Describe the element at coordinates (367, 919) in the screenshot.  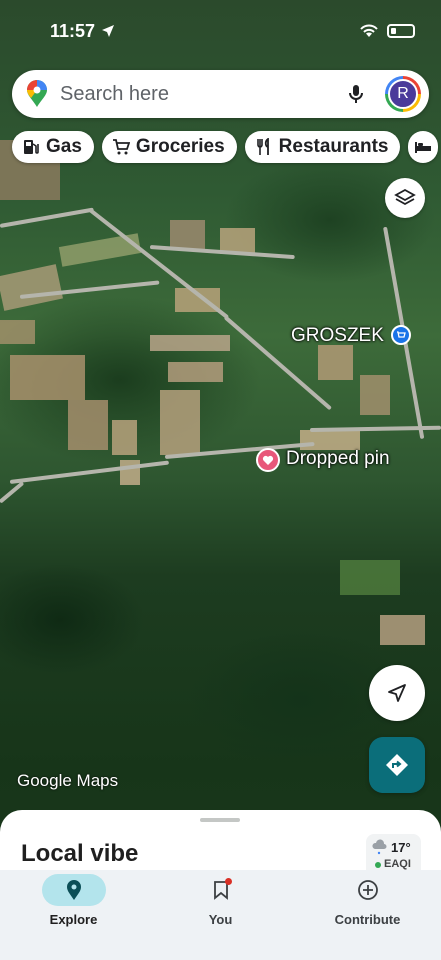
I see `nav-label: Contribute` at that location.